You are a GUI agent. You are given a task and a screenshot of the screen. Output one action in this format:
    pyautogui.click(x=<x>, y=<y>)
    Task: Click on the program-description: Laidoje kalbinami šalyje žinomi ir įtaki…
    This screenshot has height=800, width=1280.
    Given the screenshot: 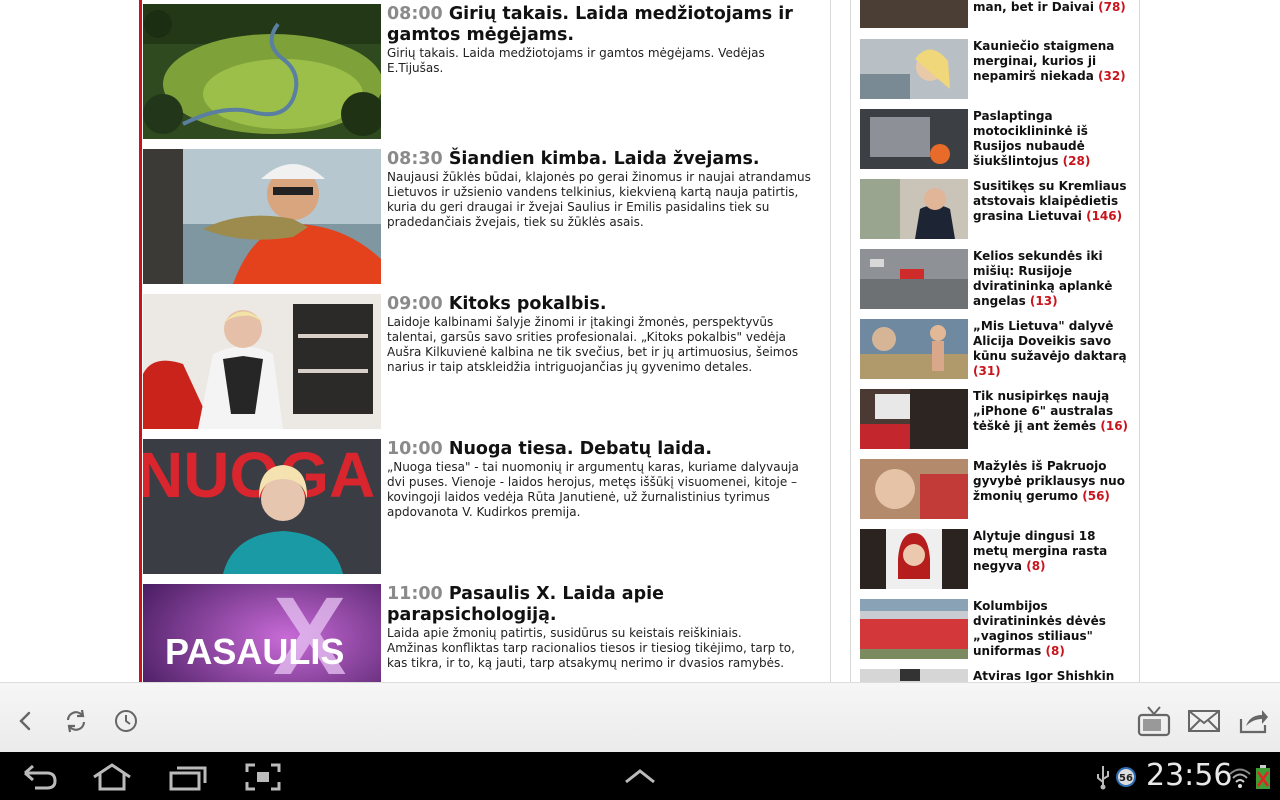 What is the action you would take?
    pyautogui.click(x=593, y=344)
    